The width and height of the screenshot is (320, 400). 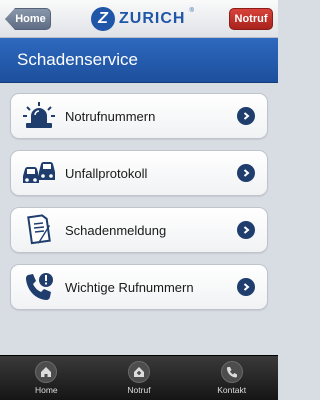 What do you see at coordinates (28, 19) in the screenshot?
I see `home-back-button: Home` at bounding box center [28, 19].